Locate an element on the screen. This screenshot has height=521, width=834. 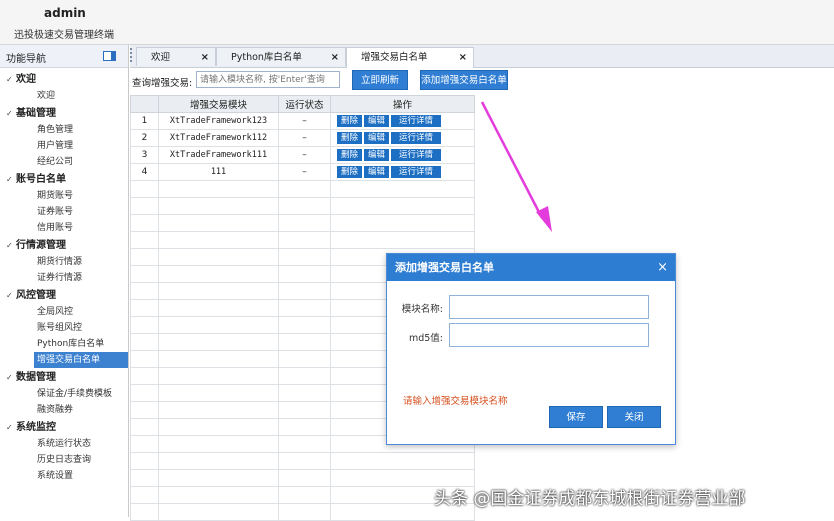
nav-item-enhanced-whitelist: 增强交易白名单 is located at coordinates (81, 360).